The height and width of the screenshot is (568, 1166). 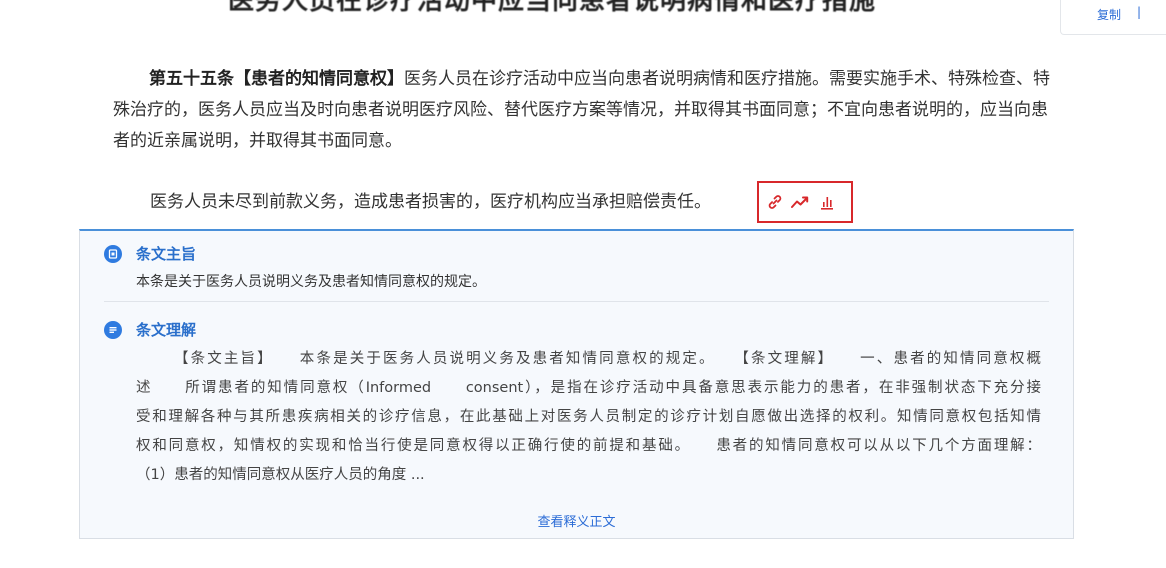 I want to click on article-paragraph-2: 医务人员未尽到前款义务，造成患者损害的，医疗机构应当承担赔偿责任。, so click(x=430, y=202).